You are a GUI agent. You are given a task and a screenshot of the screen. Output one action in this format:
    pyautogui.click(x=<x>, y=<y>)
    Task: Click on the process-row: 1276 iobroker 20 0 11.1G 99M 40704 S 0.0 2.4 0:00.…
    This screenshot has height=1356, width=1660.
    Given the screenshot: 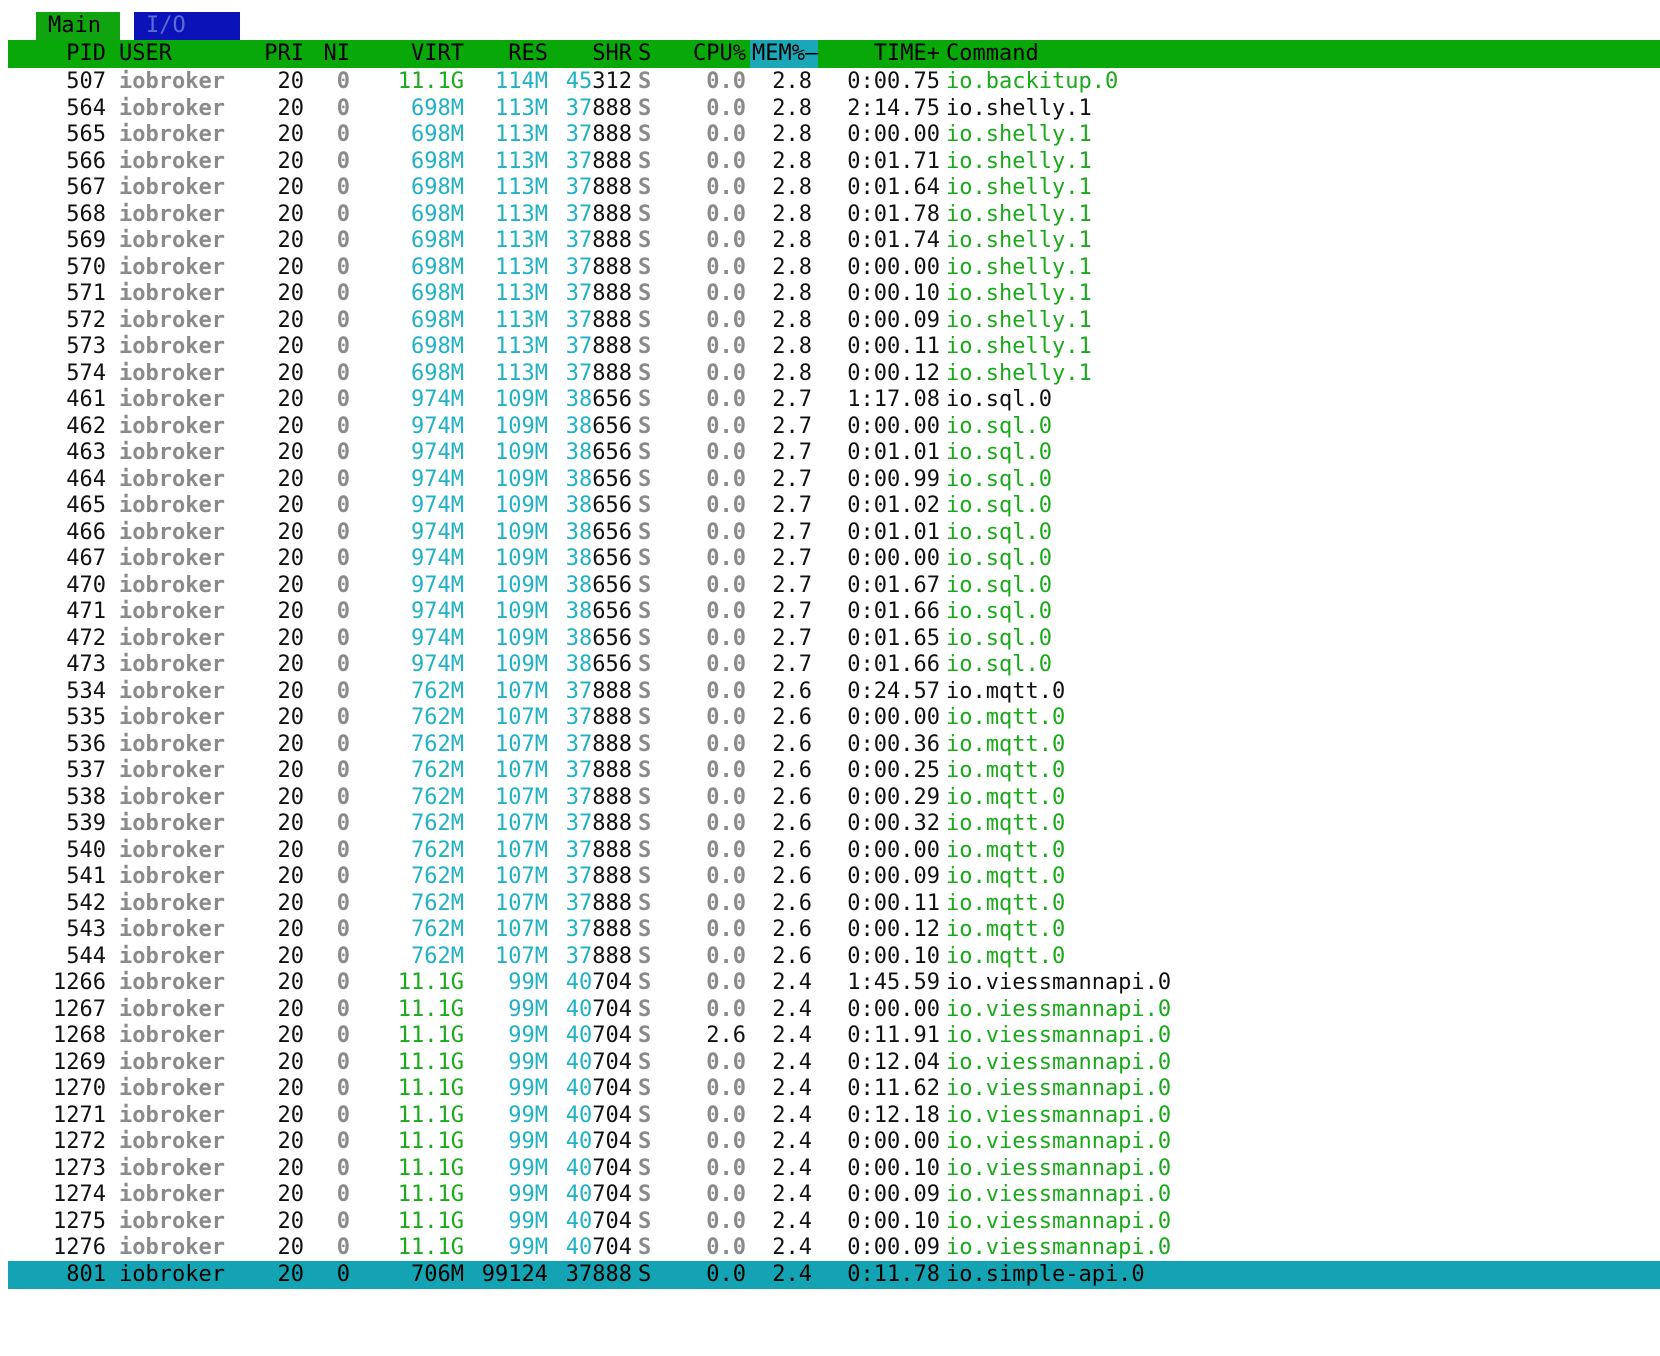 What is the action you would take?
    pyautogui.click(x=834, y=1248)
    